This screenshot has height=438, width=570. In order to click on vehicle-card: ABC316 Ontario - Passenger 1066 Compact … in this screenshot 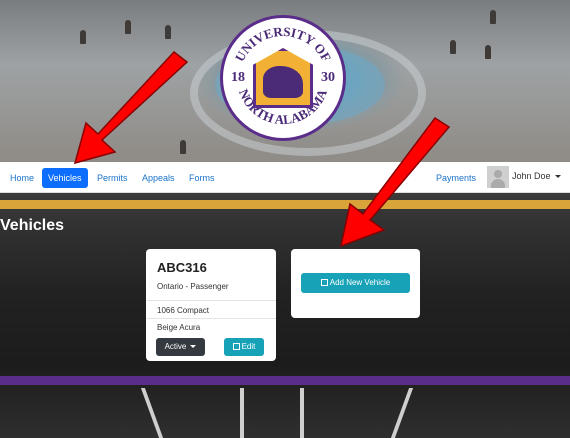, I will do `click(211, 305)`.